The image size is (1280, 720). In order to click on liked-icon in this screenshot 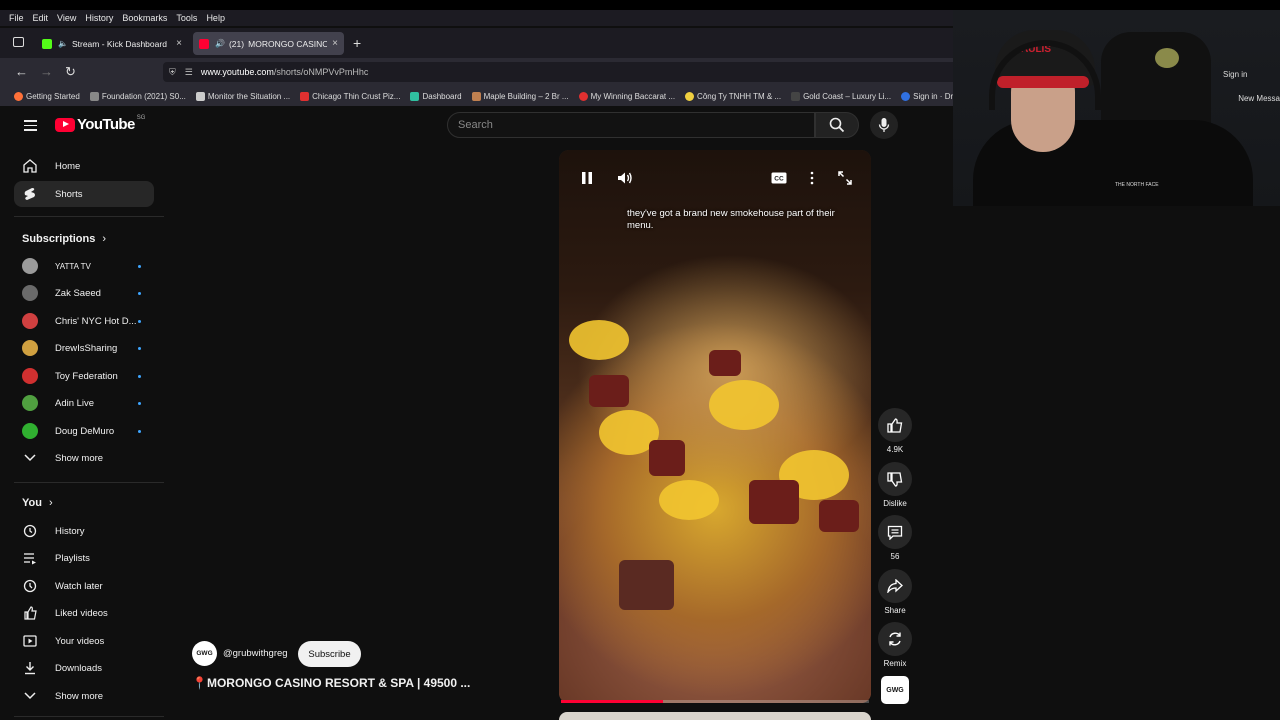, I will do `click(30, 613)`.